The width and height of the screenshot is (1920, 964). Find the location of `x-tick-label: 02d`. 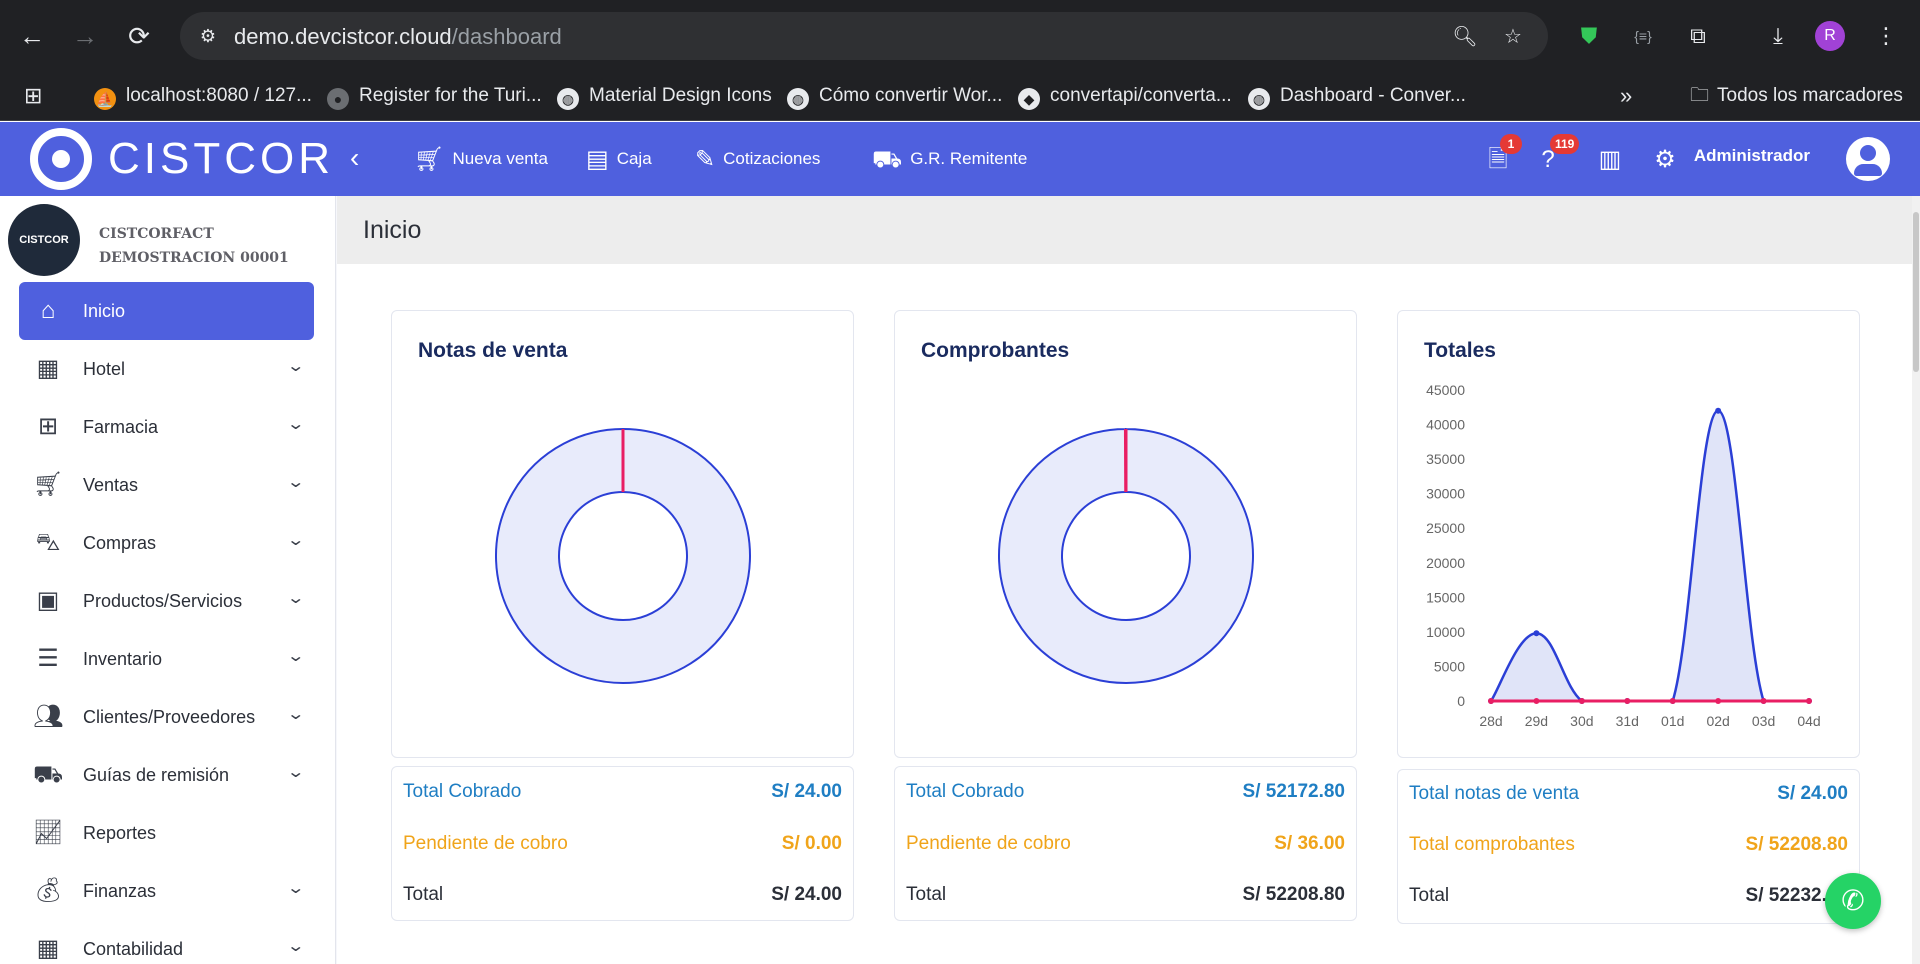

x-tick-label: 02d is located at coordinates (1717, 721).